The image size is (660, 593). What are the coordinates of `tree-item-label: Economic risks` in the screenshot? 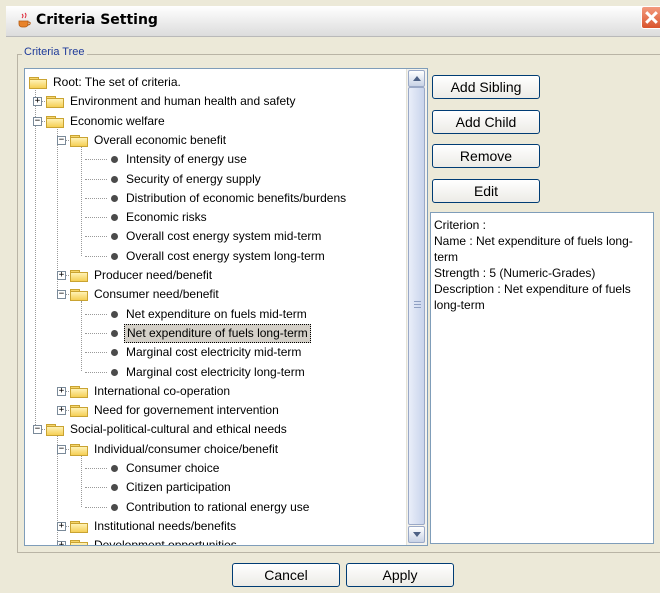 It's located at (166, 217).